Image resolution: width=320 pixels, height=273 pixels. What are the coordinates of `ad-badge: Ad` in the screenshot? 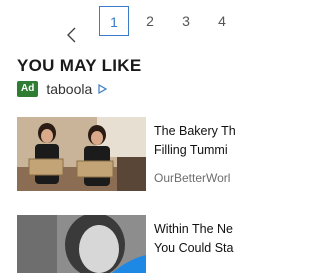 It's located at (28, 89).